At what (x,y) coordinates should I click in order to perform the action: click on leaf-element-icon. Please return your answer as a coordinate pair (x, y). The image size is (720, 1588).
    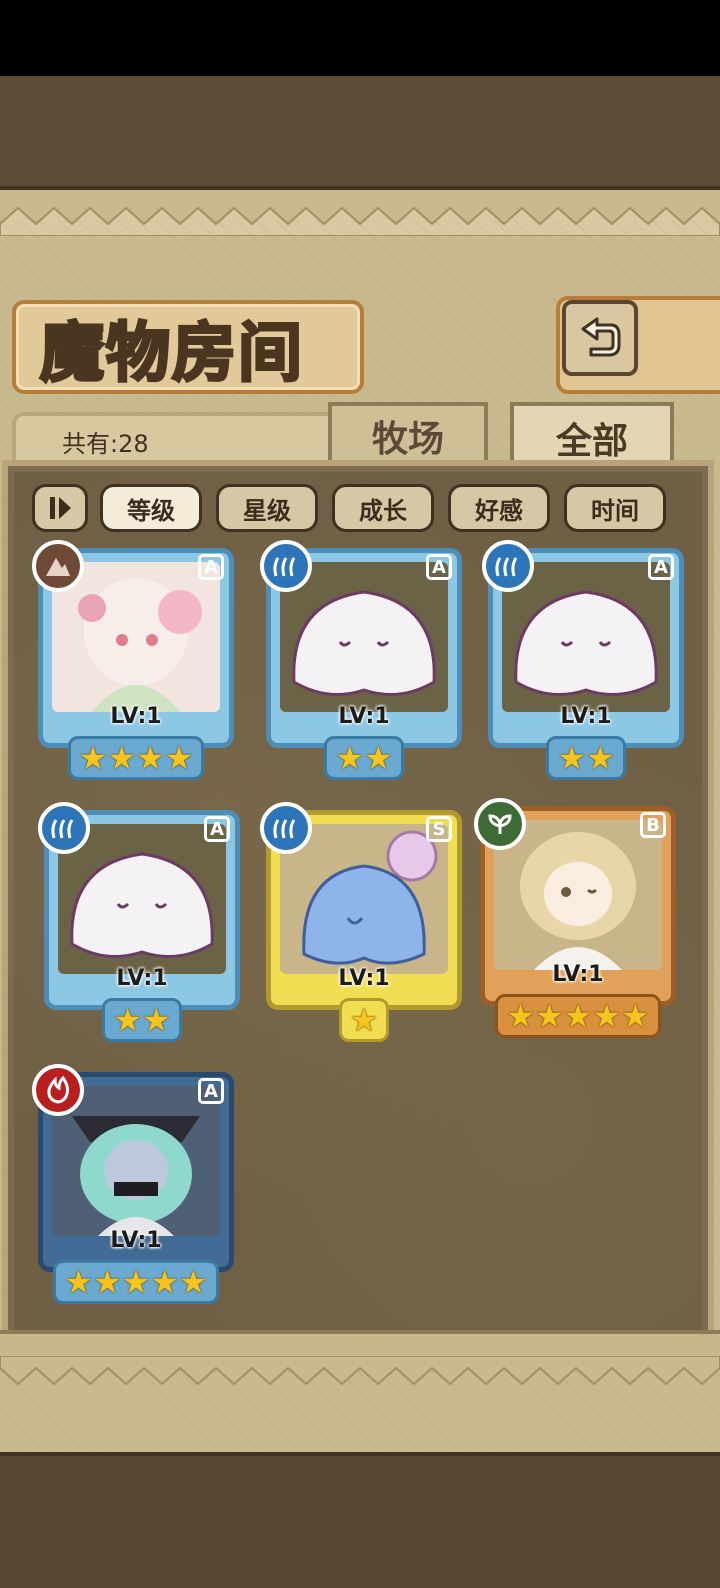
    Looking at the image, I should click on (500, 824).